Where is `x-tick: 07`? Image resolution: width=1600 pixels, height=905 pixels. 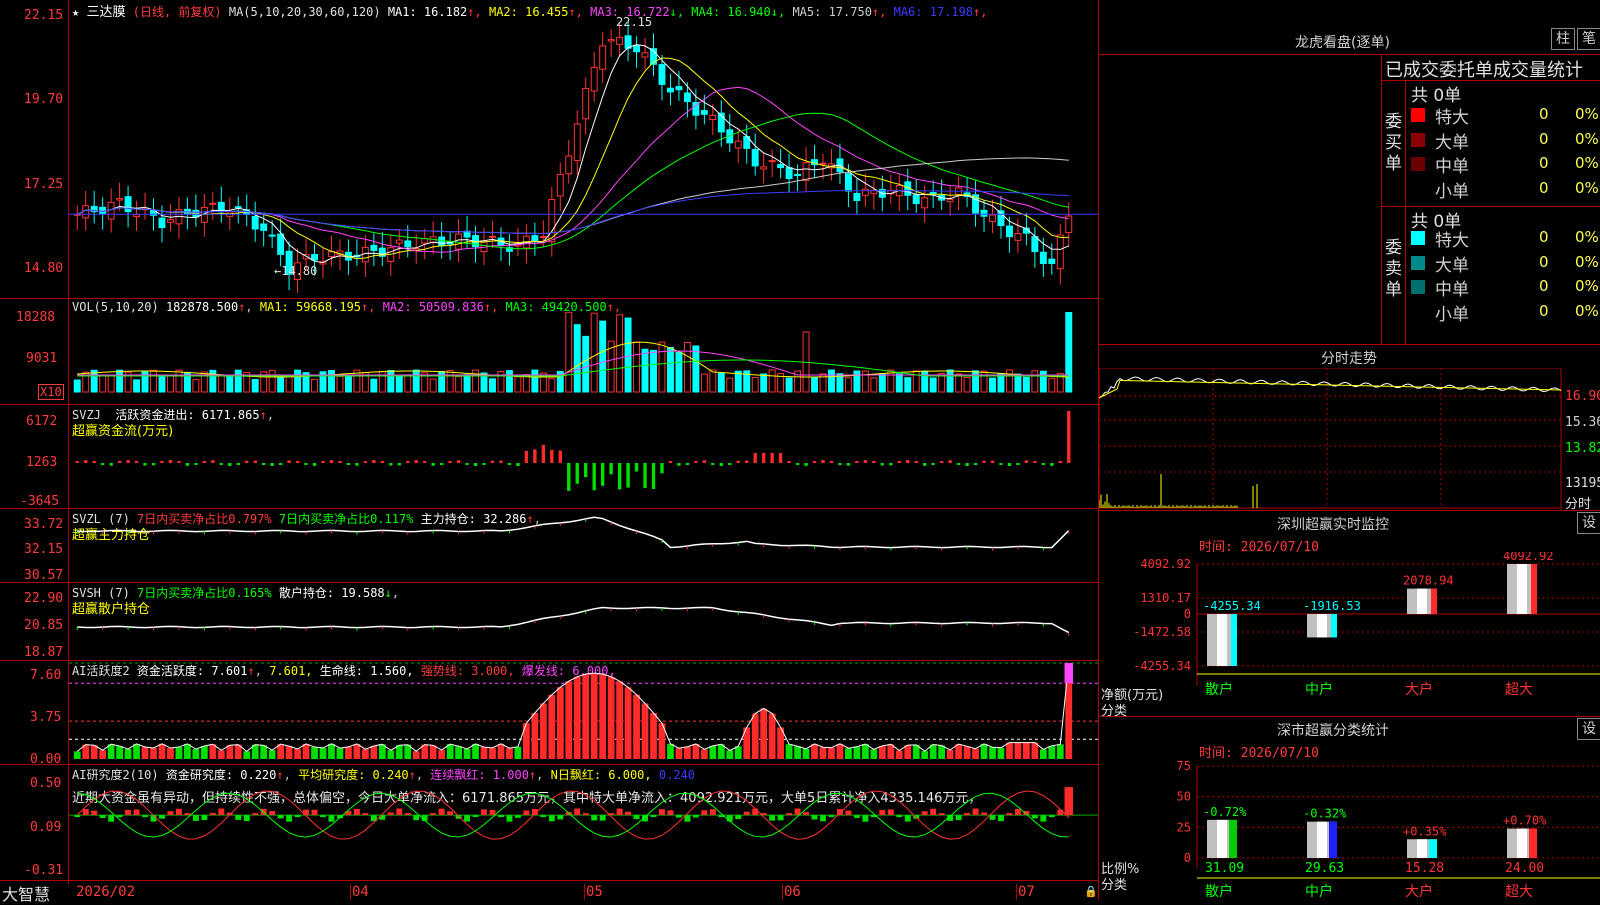 x-tick: 07 is located at coordinates (1026, 892).